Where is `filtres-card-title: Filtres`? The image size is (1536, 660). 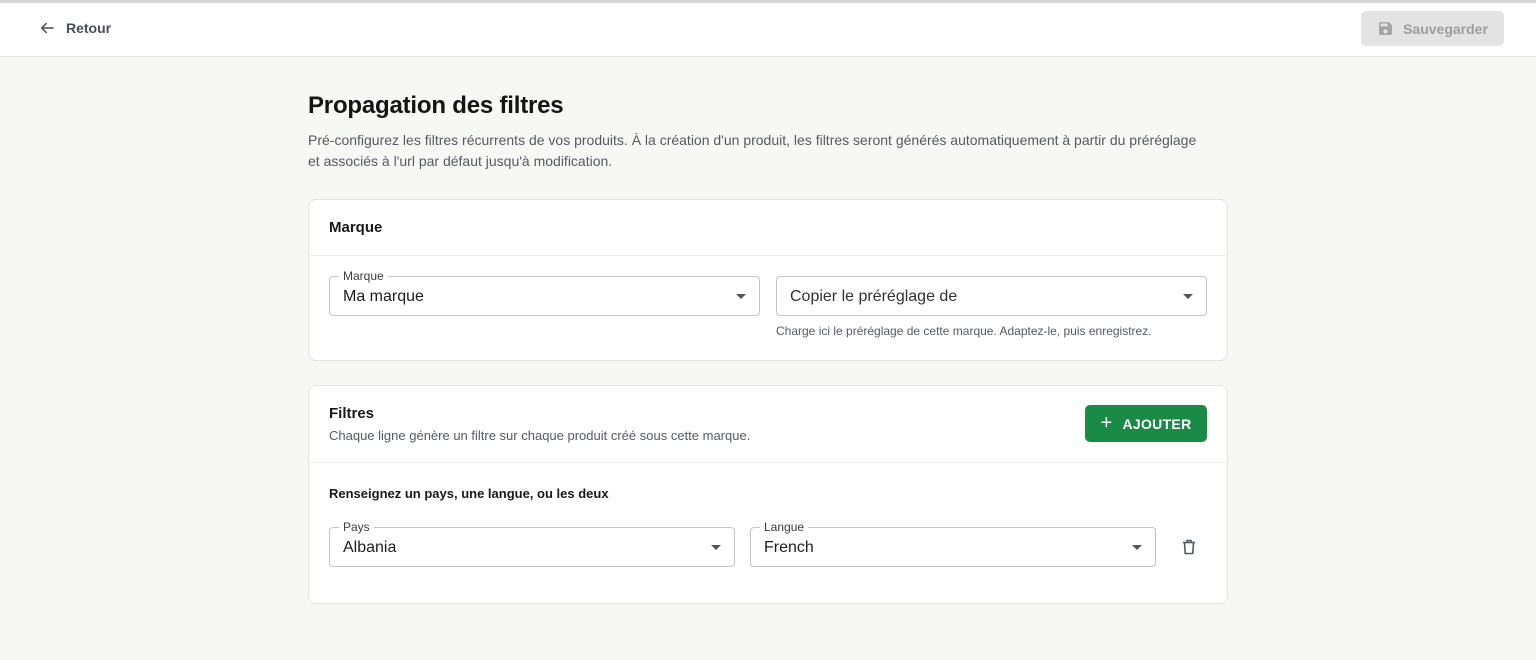
filtres-card-title: Filtres is located at coordinates (352, 413).